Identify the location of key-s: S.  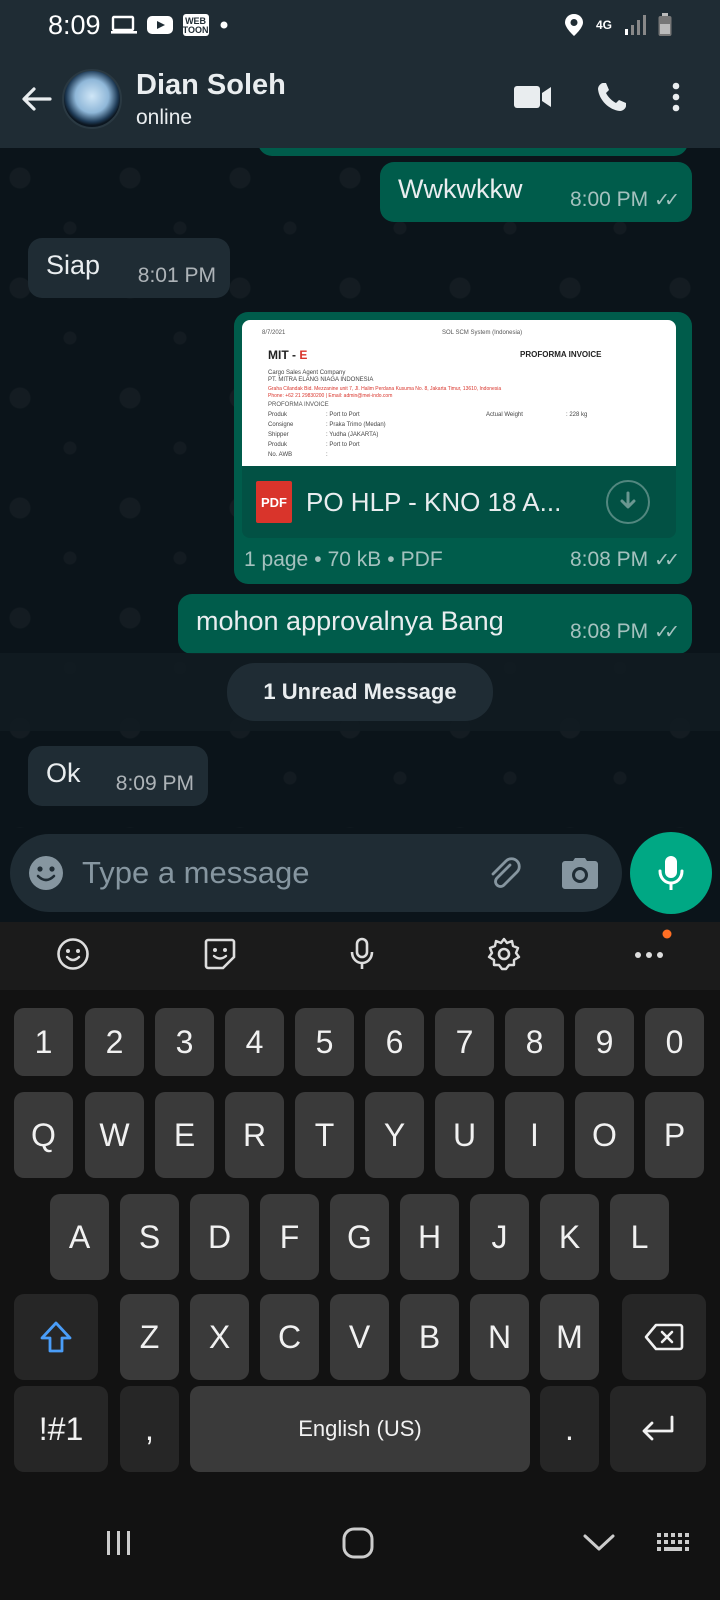
(149, 1237).